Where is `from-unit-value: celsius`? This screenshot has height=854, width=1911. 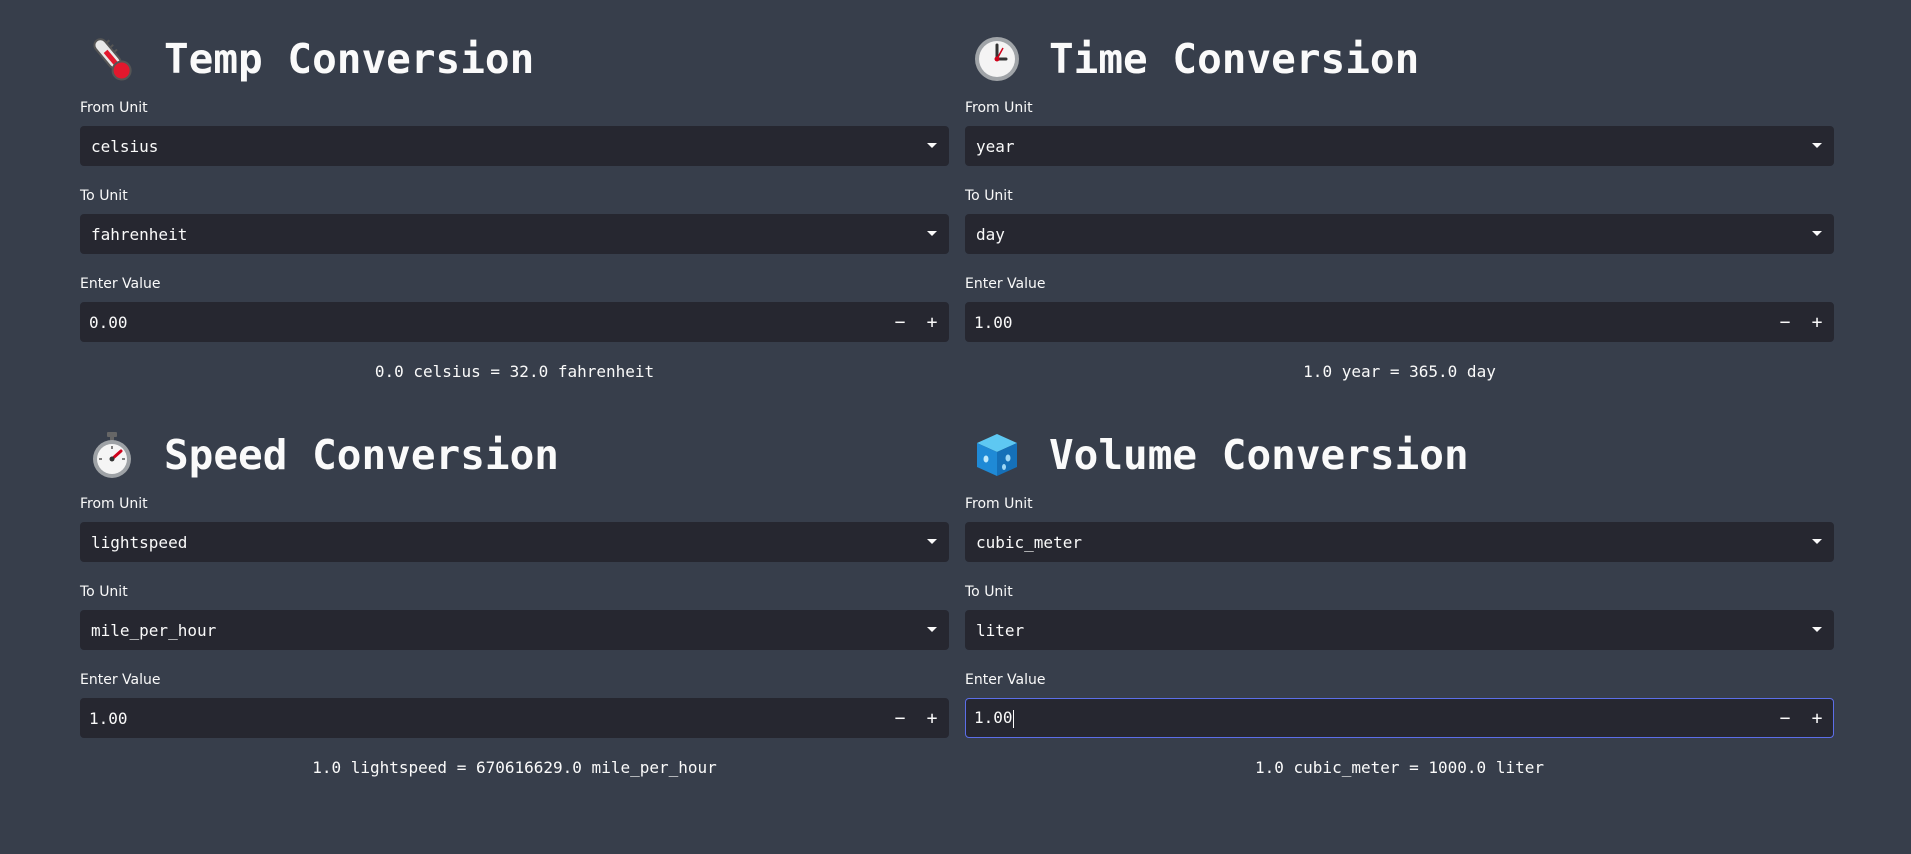 from-unit-value: celsius is located at coordinates (125, 146).